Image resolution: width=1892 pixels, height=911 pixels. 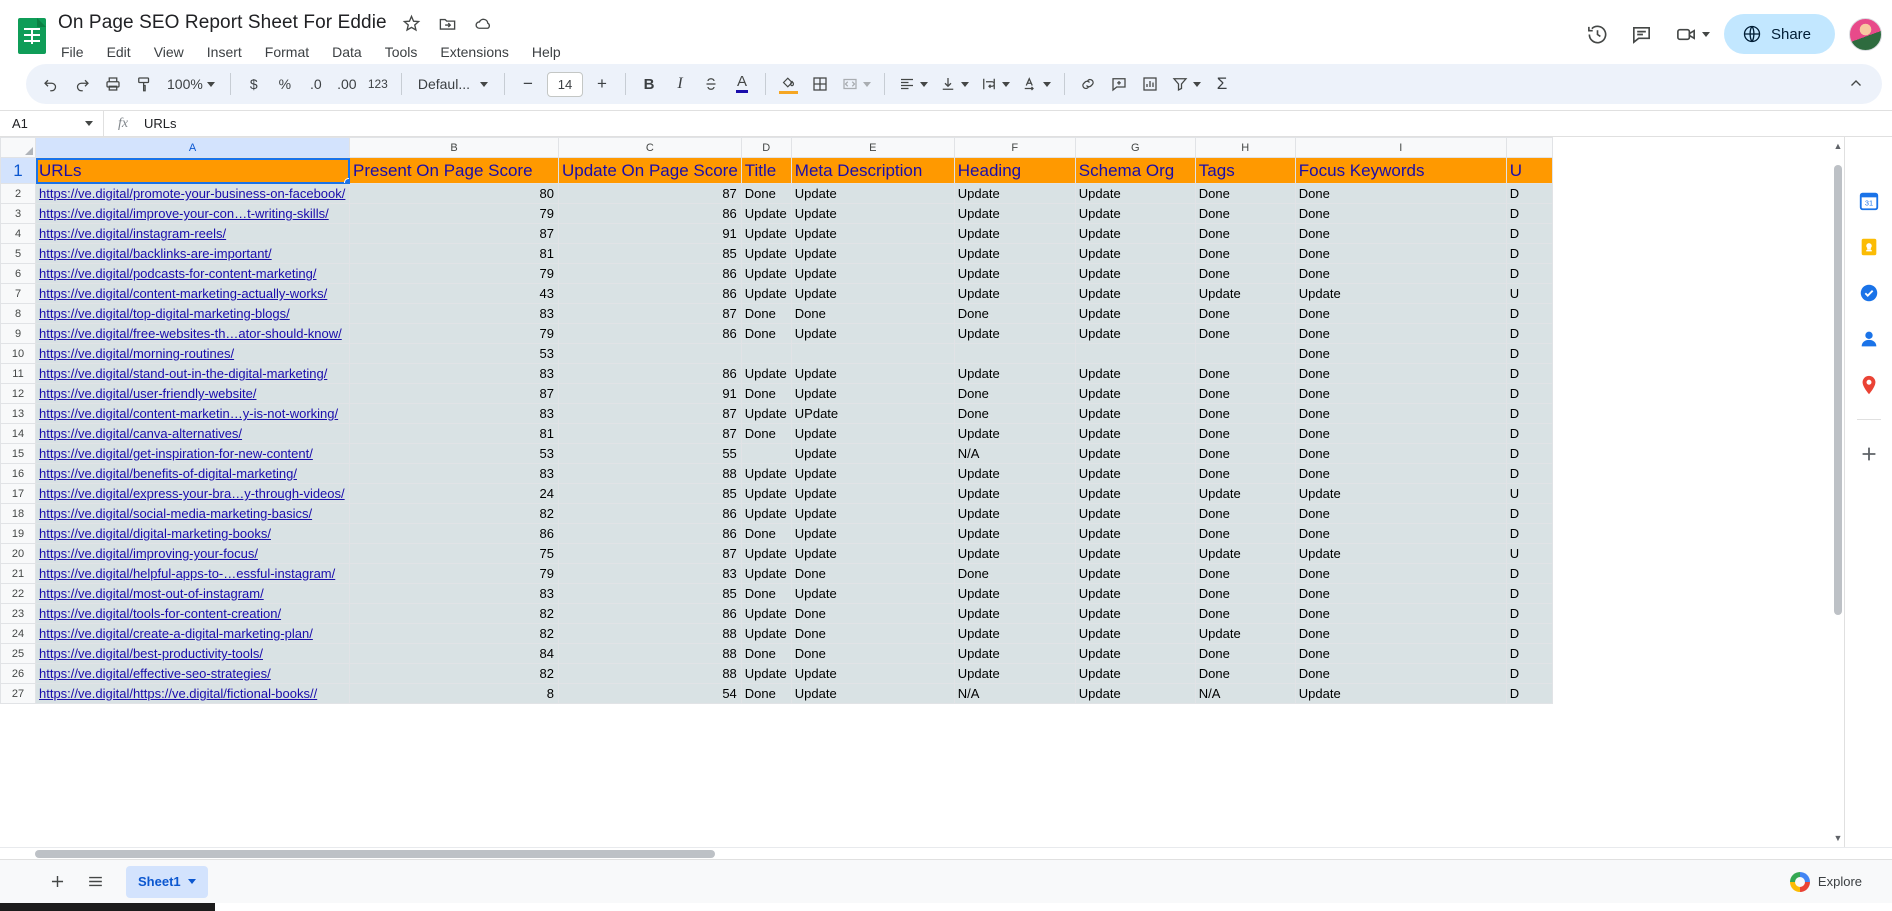 What do you see at coordinates (913, 84) in the screenshot?
I see `horizontal-align-icon` at bounding box center [913, 84].